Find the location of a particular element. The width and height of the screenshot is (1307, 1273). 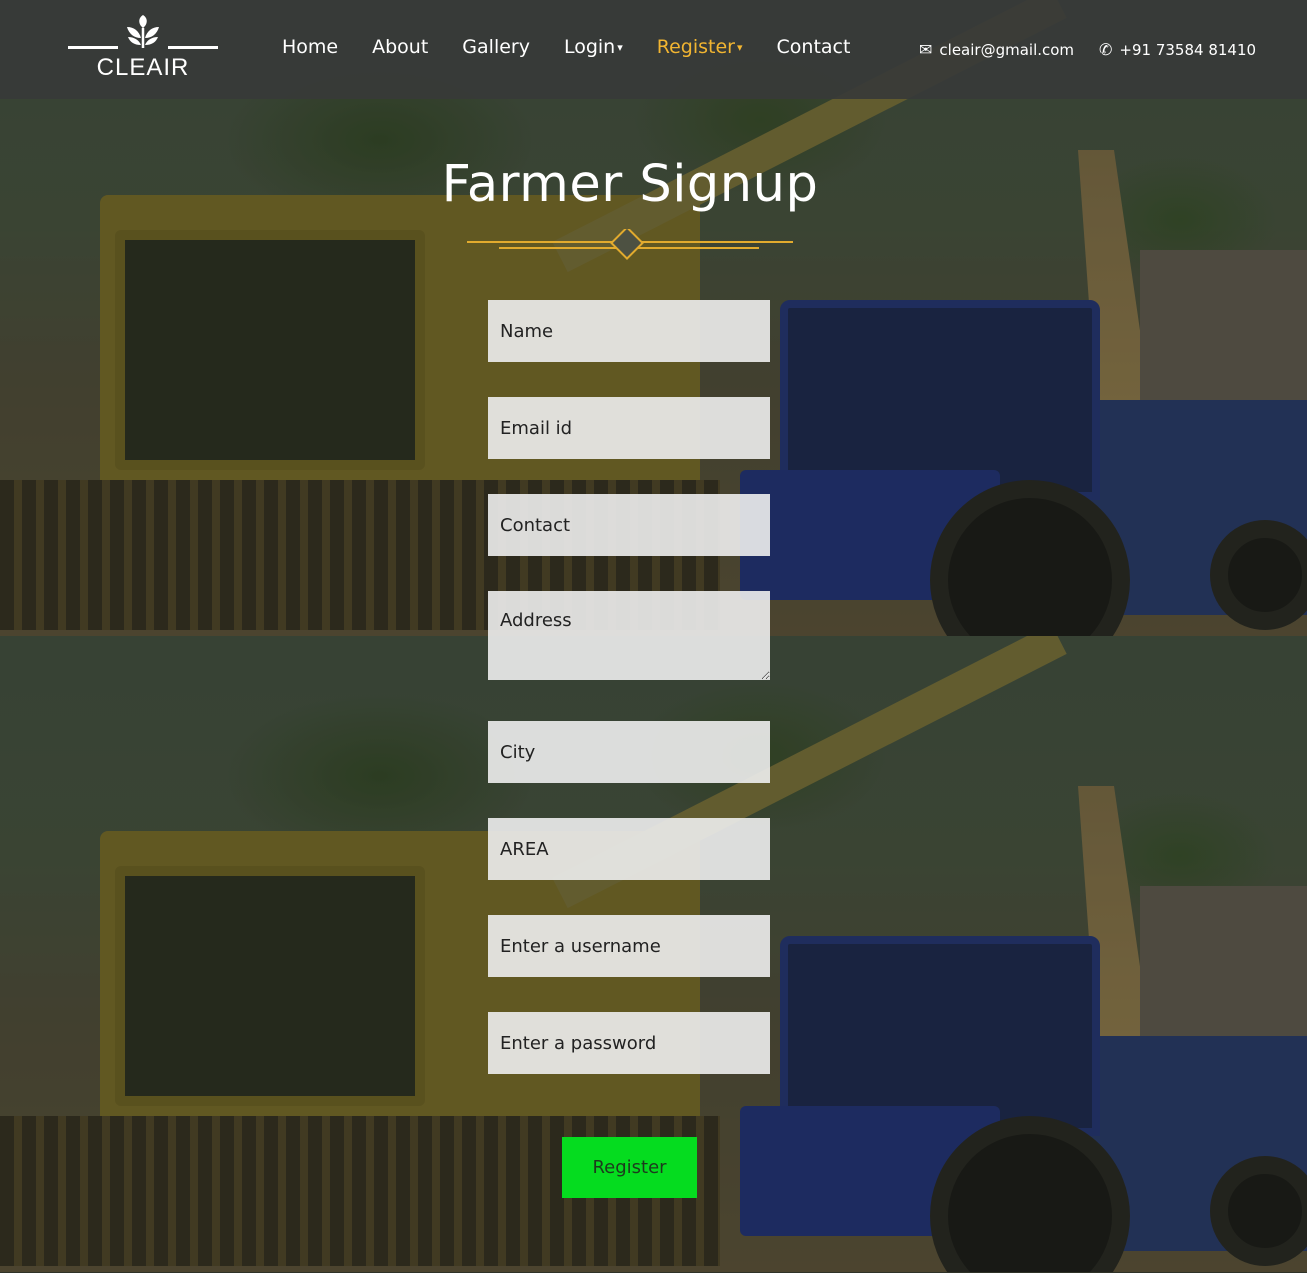

title-divider-ornament is located at coordinates (630, 244).